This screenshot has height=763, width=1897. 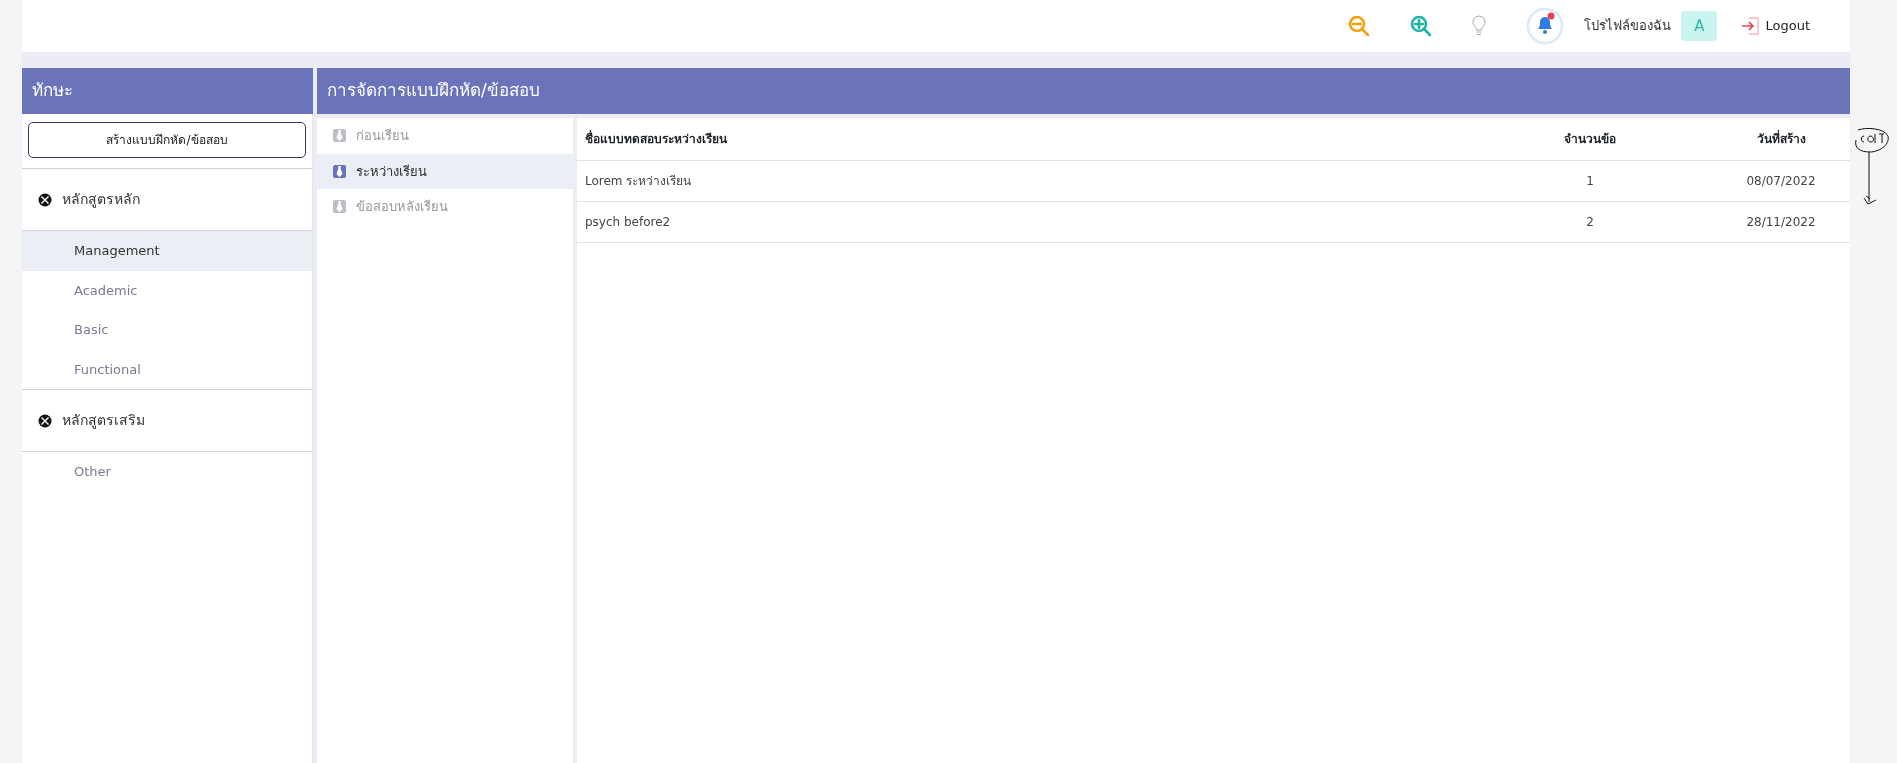 What do you see at coordinates (1048, 222) in the screenshot?
I see `table-cell: psych before2` at bounding box center [1048, 222].